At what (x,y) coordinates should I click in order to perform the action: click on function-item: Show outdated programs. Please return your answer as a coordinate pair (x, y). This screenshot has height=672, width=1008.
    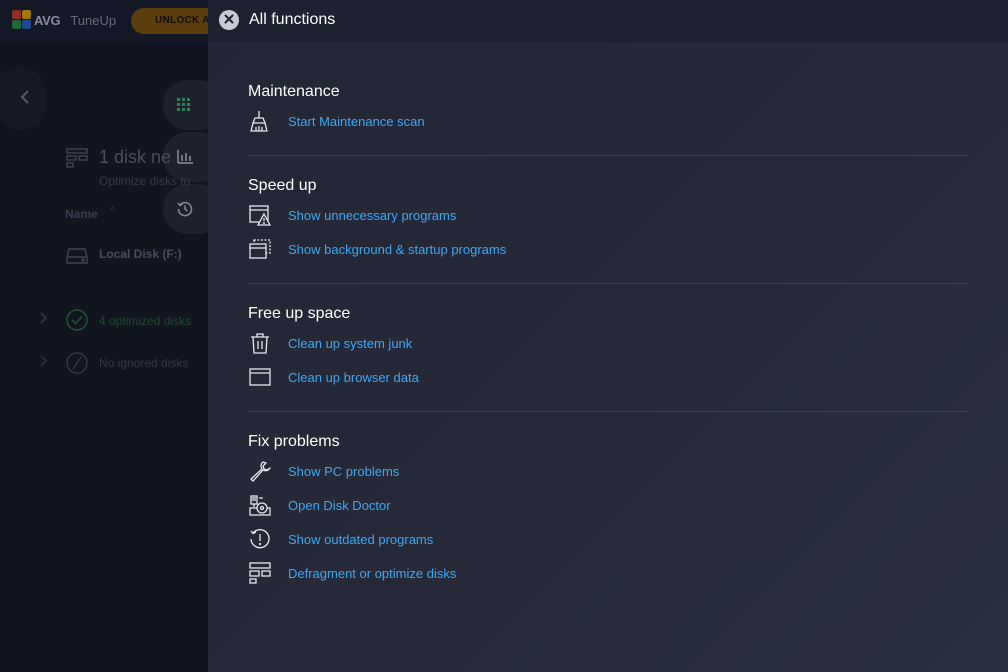
    Looking at the image, I should click on (608, 539).